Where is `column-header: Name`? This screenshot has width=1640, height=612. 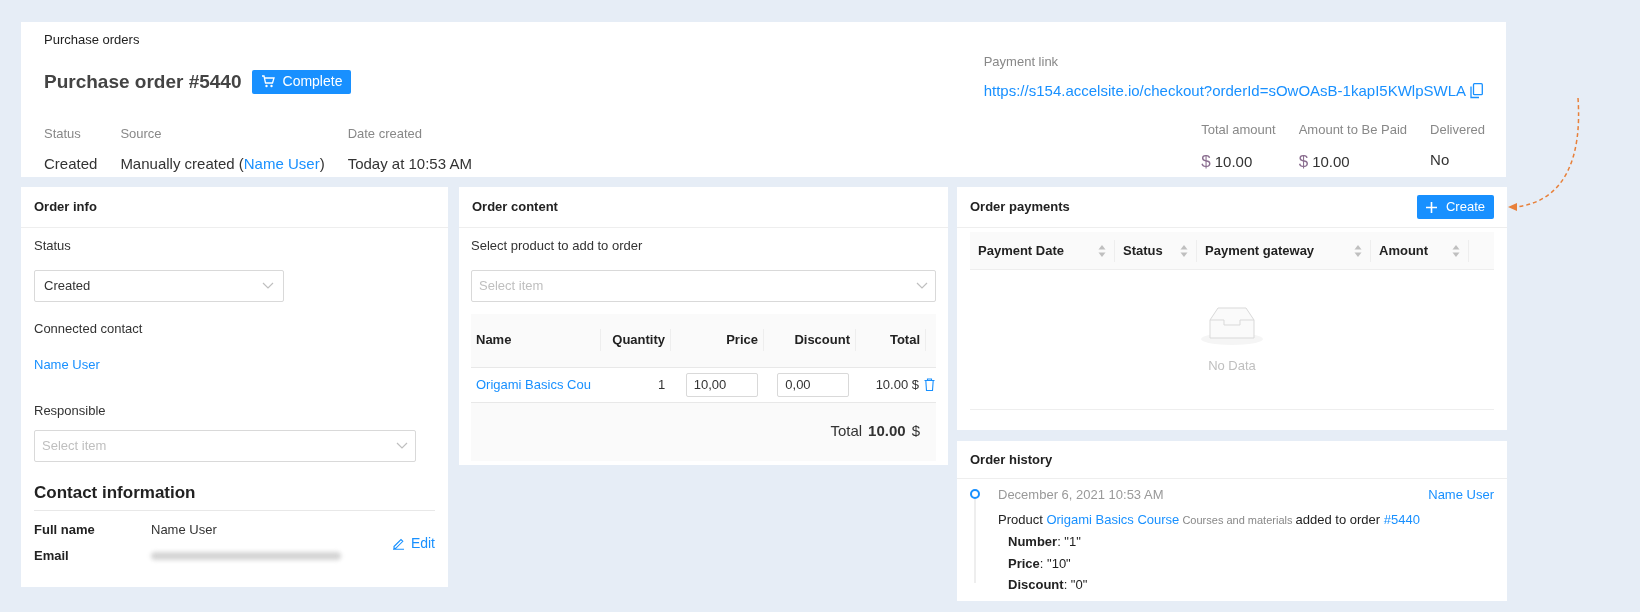
column-header: Name is located at coordinates (494, 340).